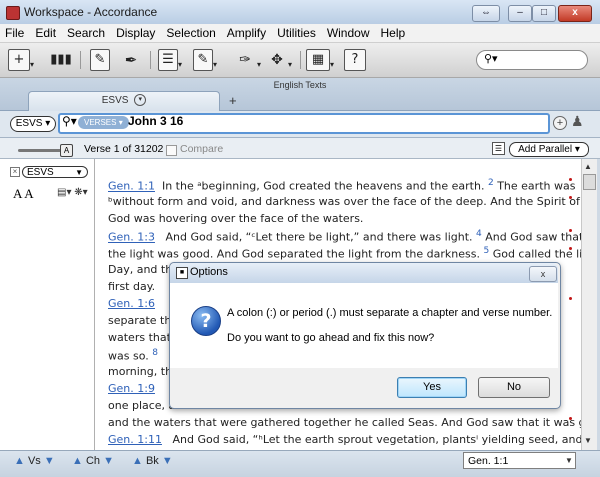 Image resolution: width=600 pixels, height=477 pixels. Describe the element at coordinates (155, 121) in the screenshot. I see `search-query-text: John 3 16` at that location.